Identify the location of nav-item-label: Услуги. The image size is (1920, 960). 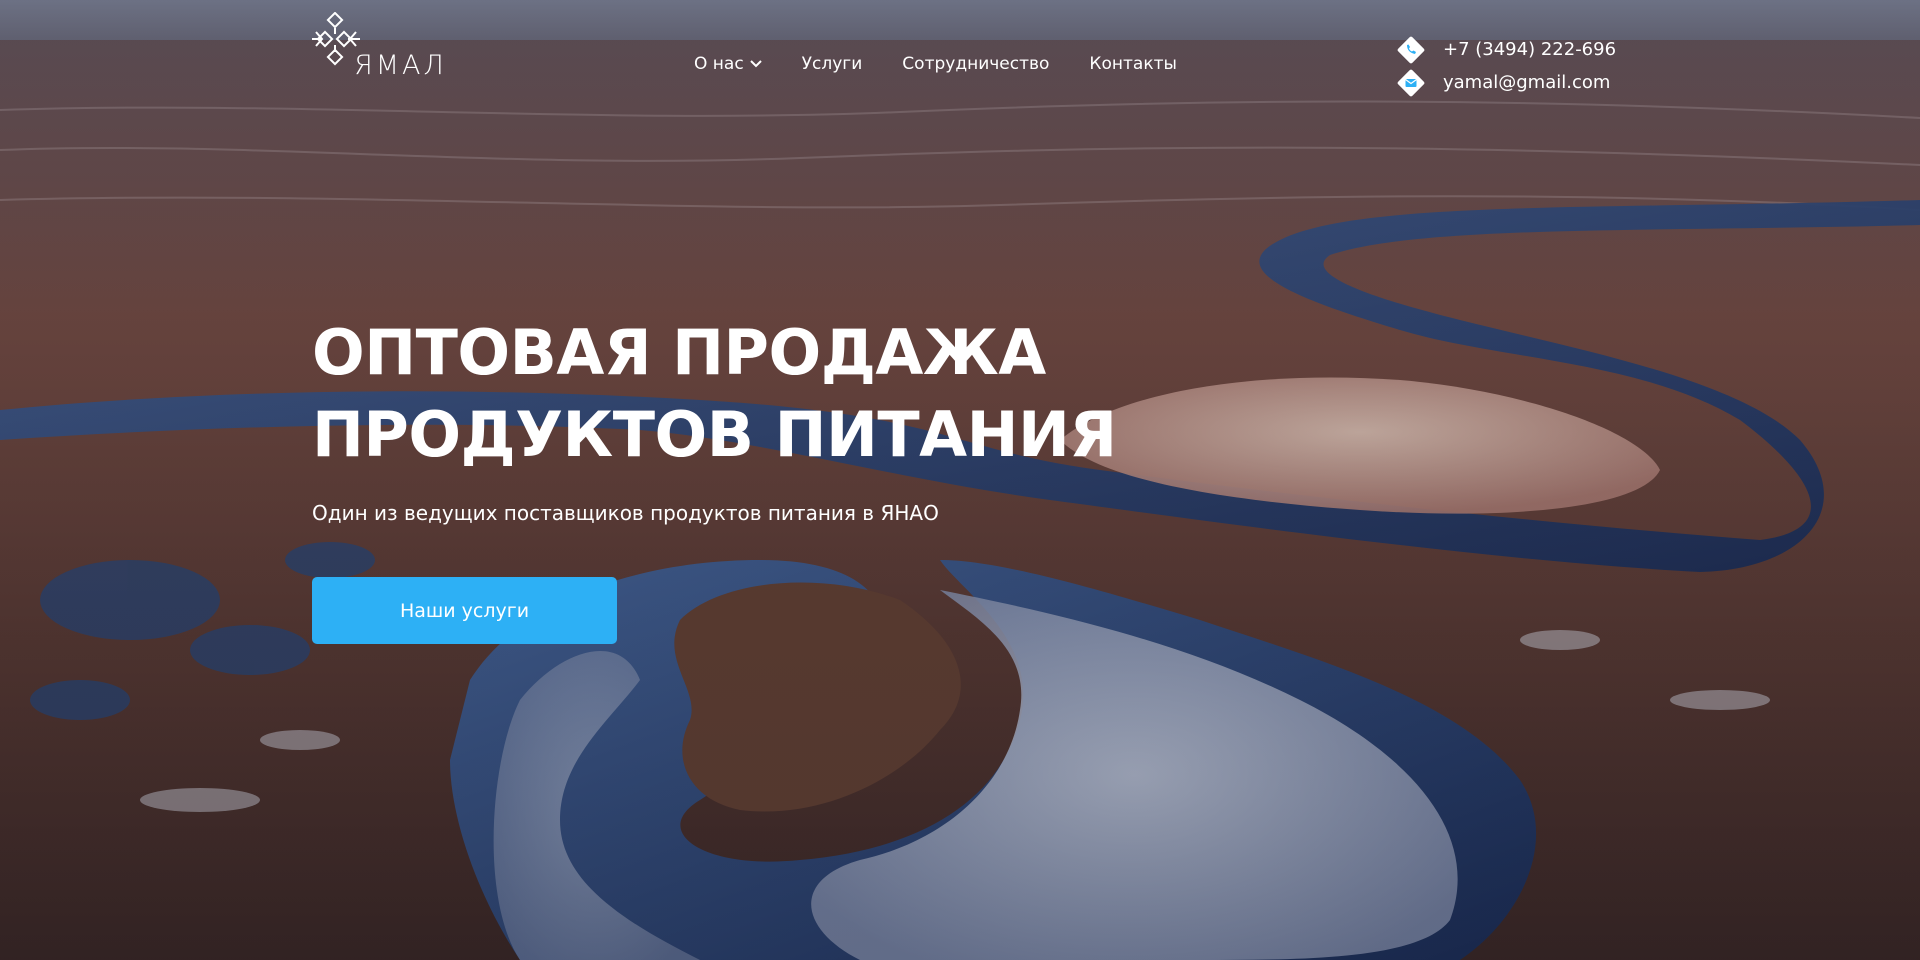
(832, 64).